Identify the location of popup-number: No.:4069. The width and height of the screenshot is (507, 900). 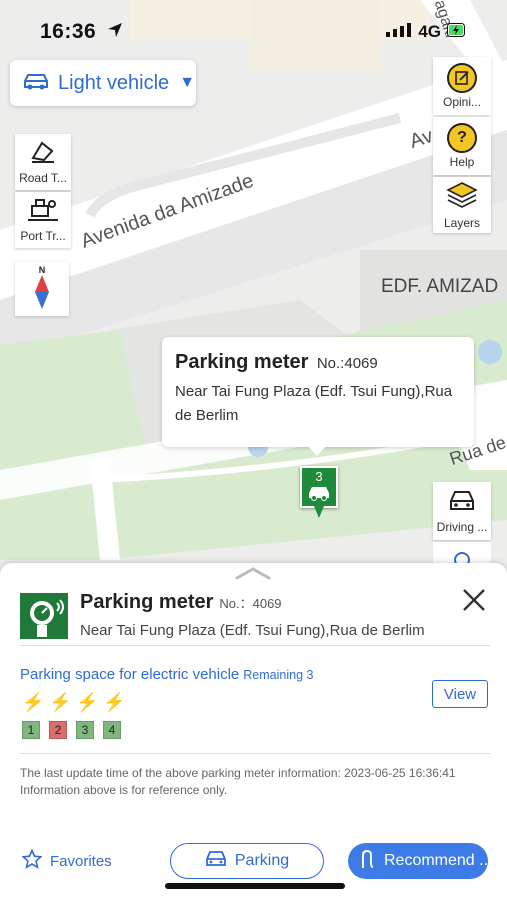
(347, 363).